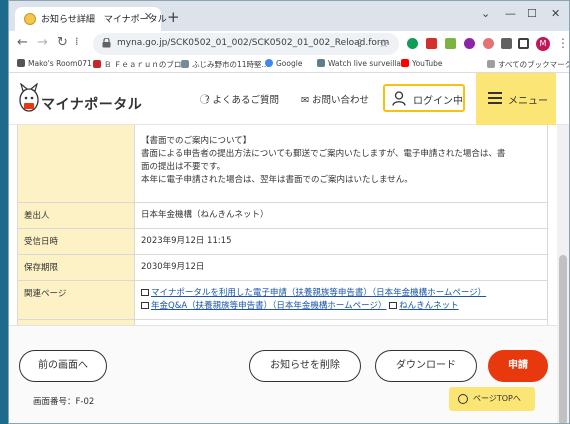  What do you see at coordinates (54, 63) in the screenshot?
I see `bookmark-item: Mako's Room071` at bounding box center [54, 63].